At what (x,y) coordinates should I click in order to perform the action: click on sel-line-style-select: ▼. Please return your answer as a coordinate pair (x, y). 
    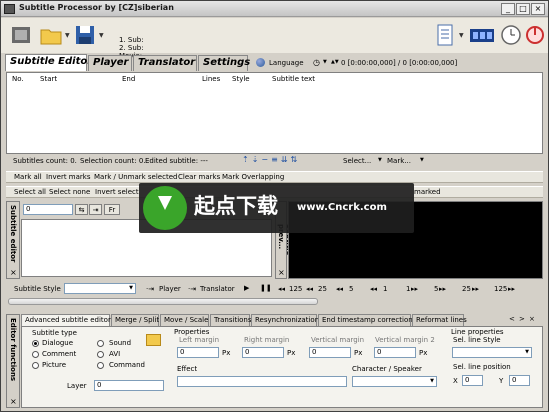
    Looking at the image, I should click on (492, 352).